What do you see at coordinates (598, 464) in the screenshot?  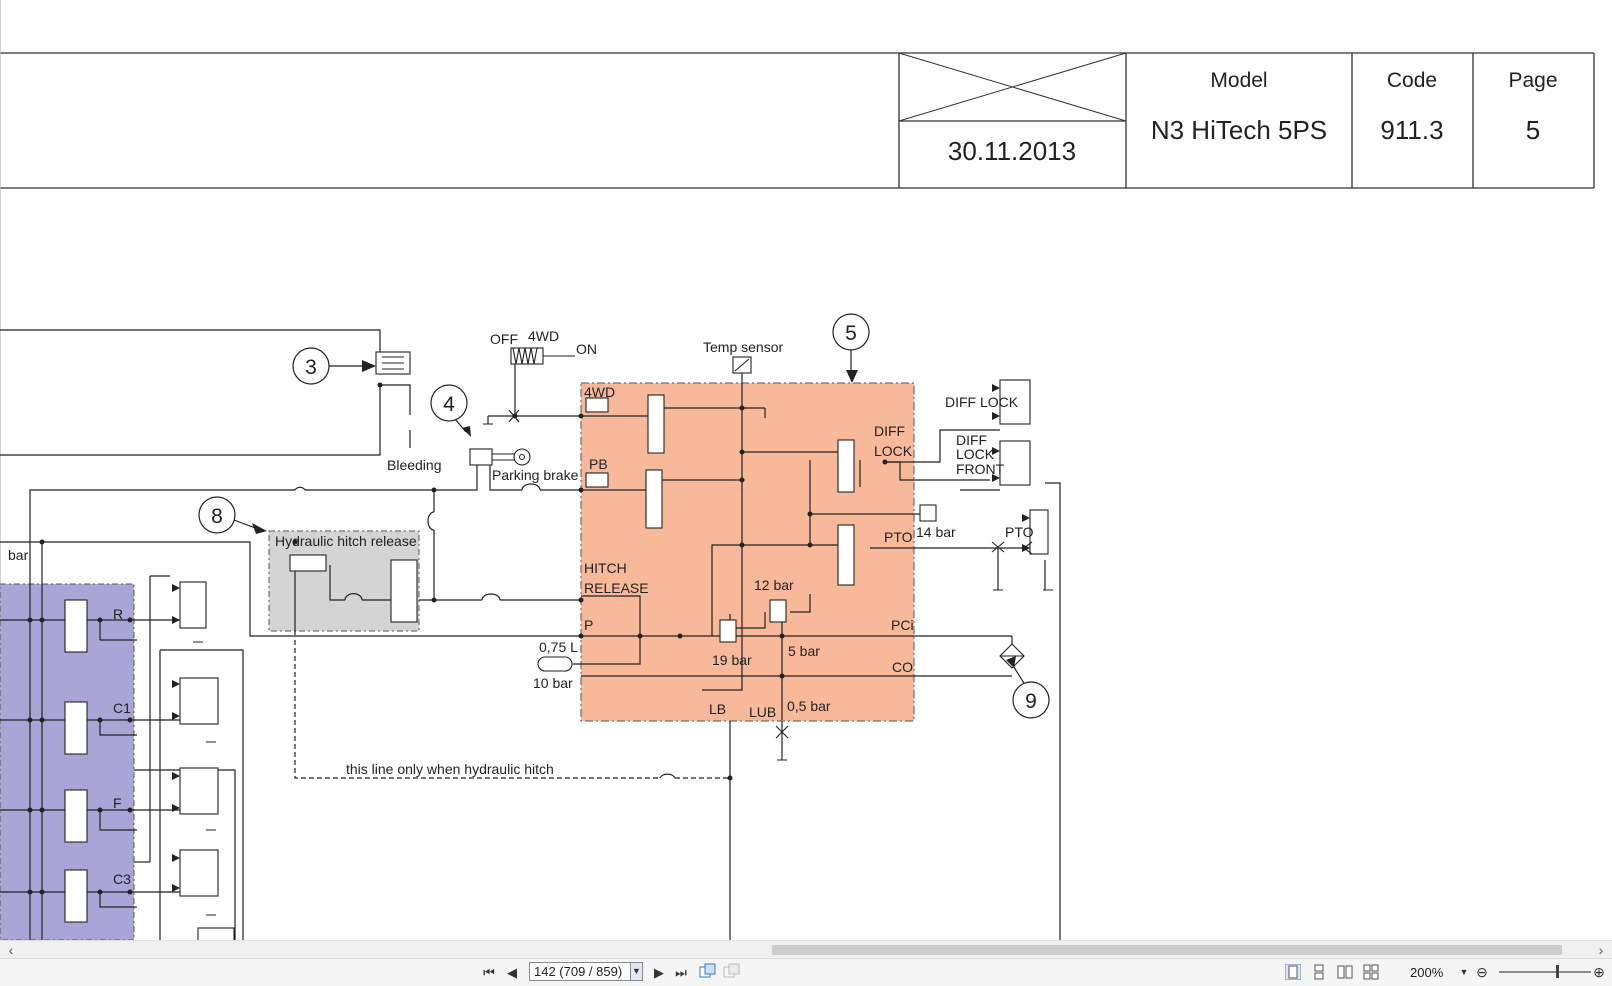 I see `label-block-pb: PB` at bounding box center [598, 464].